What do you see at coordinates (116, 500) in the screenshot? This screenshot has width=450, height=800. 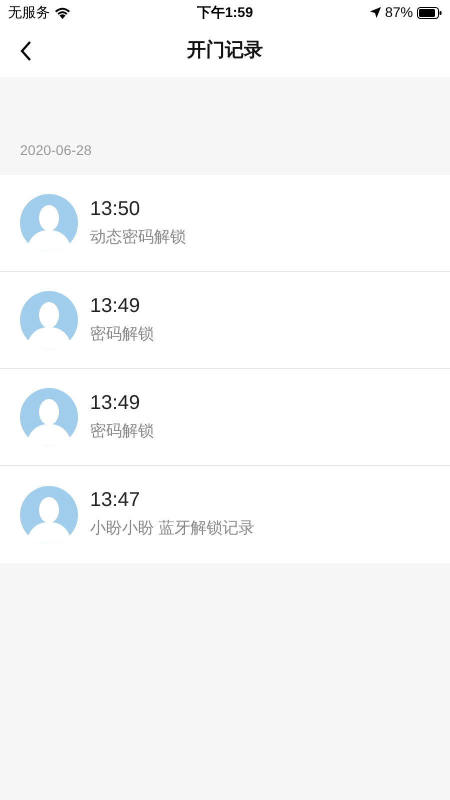 I see `record-time: 13:47` at bounding box center [116, 500].